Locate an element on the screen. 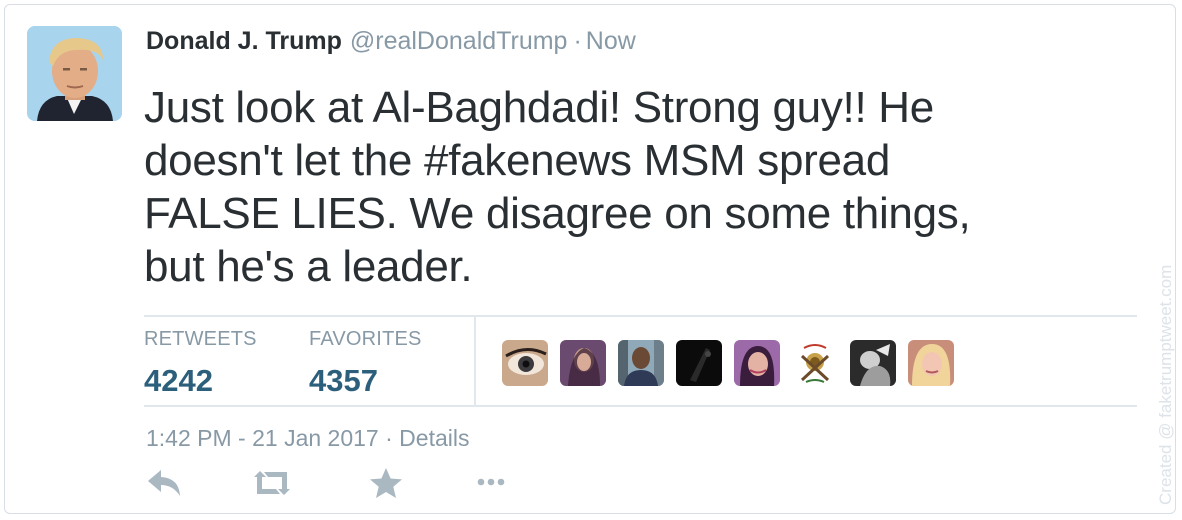 The width and height of the screenshot is (1182, 520). display-name: Donald J. Trump is located at coordinates (244, 41).